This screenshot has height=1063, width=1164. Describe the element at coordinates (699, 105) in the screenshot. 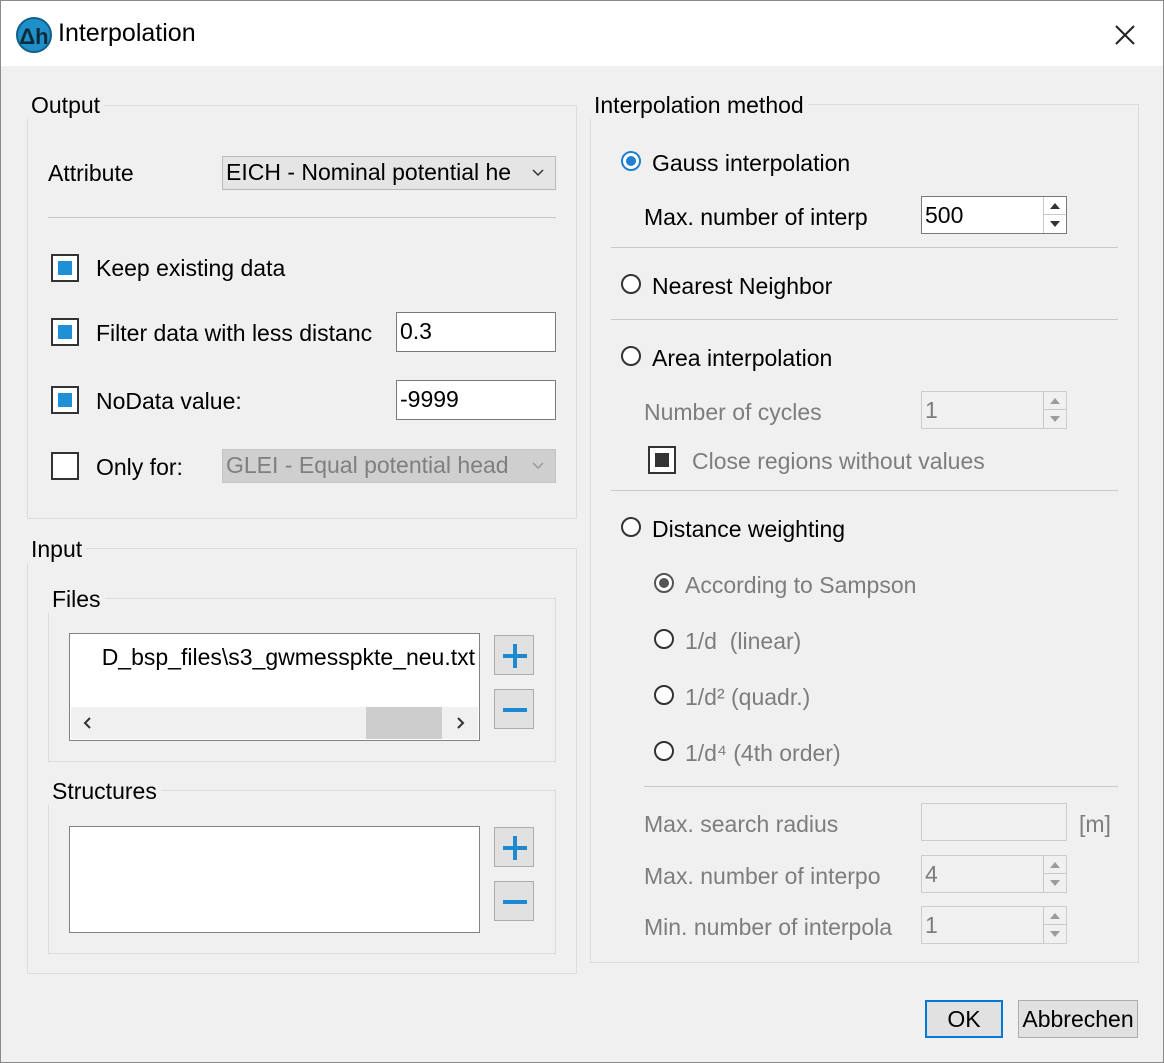

I see `interpolation-method-legend: Interpolation method` at that location.